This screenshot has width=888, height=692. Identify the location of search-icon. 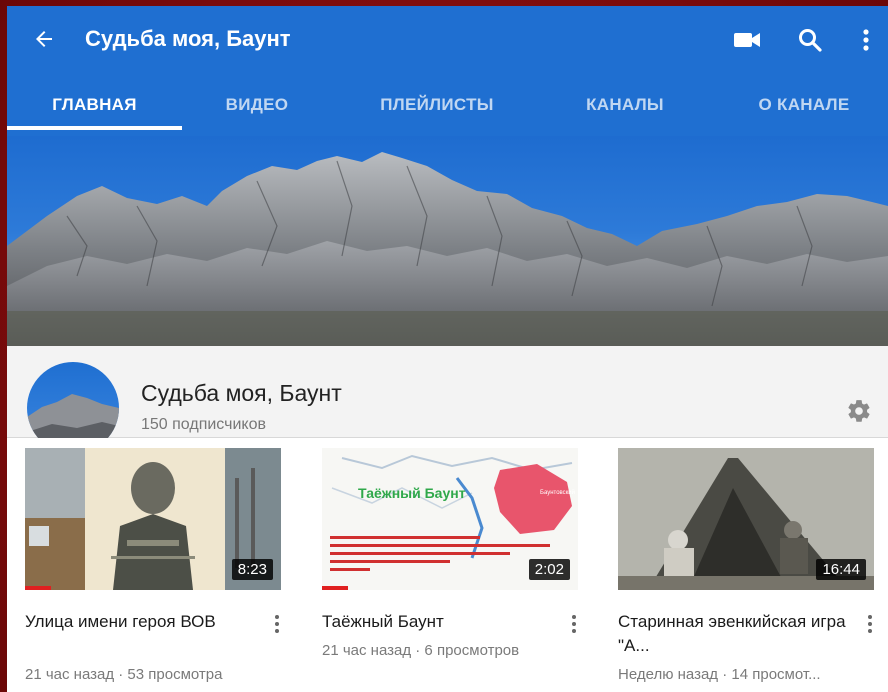
(810, 40).